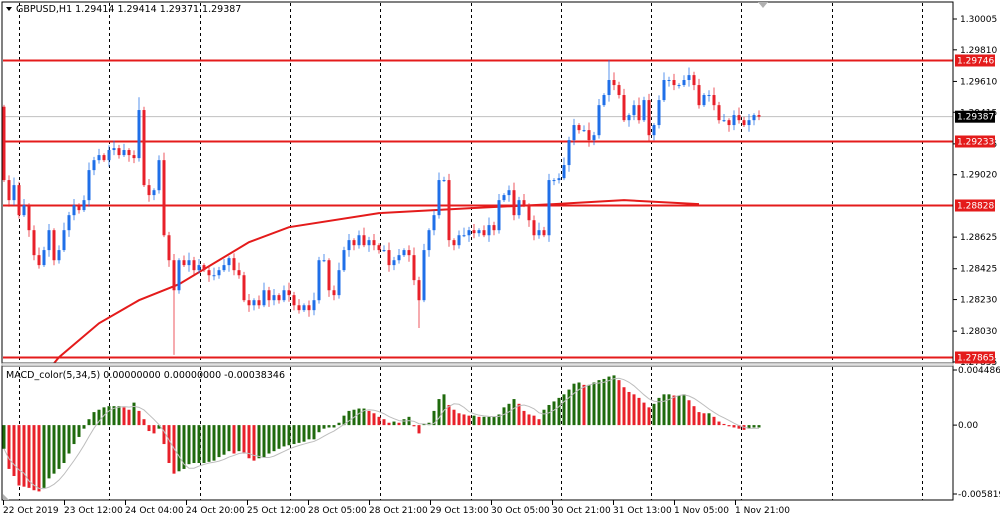 The height and width of the screenshot is (519, 1000). I want to click on time-tick-label: 29 Oct 13:00, so click(459, 511).